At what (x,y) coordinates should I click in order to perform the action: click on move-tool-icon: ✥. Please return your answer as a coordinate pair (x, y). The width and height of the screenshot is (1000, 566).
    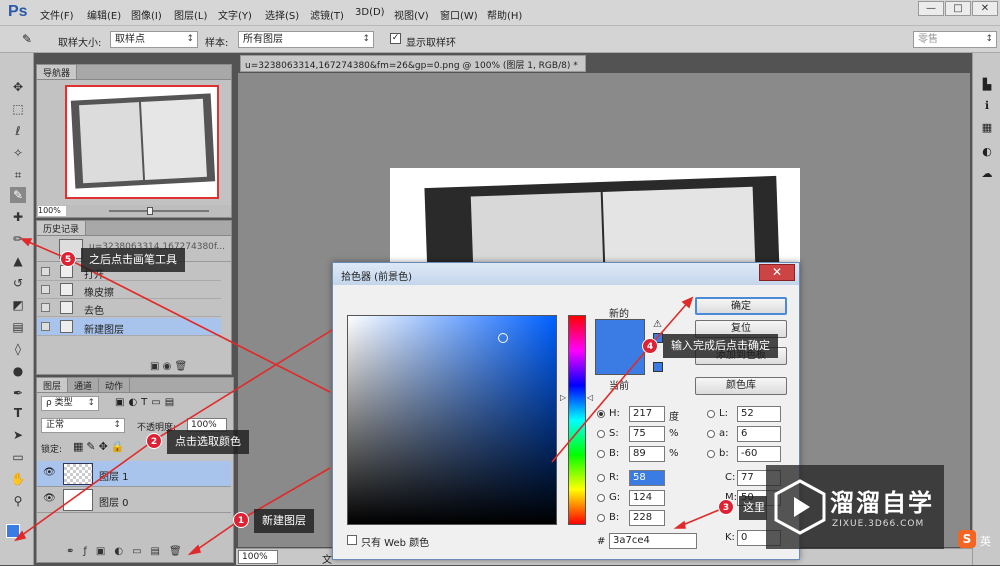
    Looking at the image, I should click on (18, 87).